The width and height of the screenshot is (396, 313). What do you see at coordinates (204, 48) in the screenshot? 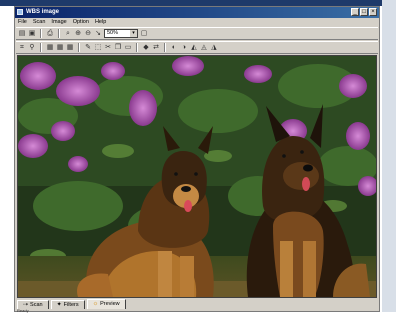
I see `hue-icon: ◬` at bounding box center [204, 48].